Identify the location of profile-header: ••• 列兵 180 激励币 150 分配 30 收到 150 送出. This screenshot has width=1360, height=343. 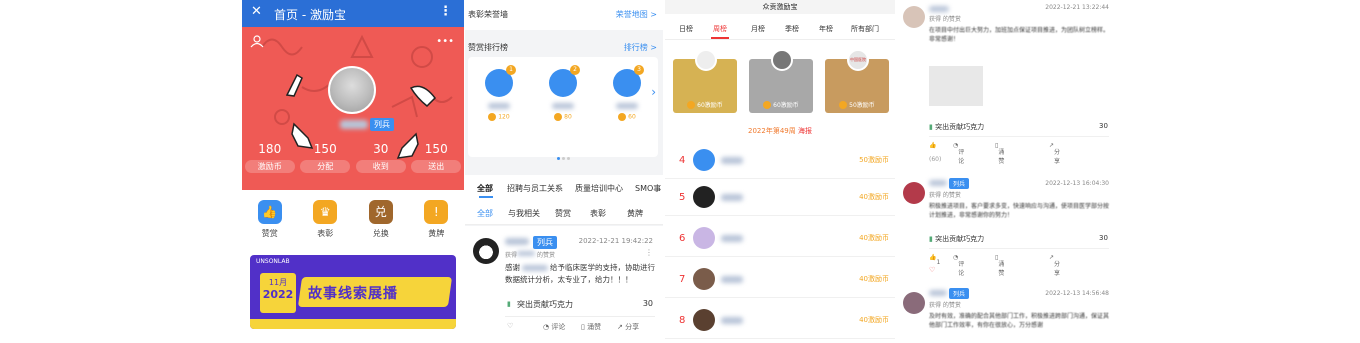
(353, 95).